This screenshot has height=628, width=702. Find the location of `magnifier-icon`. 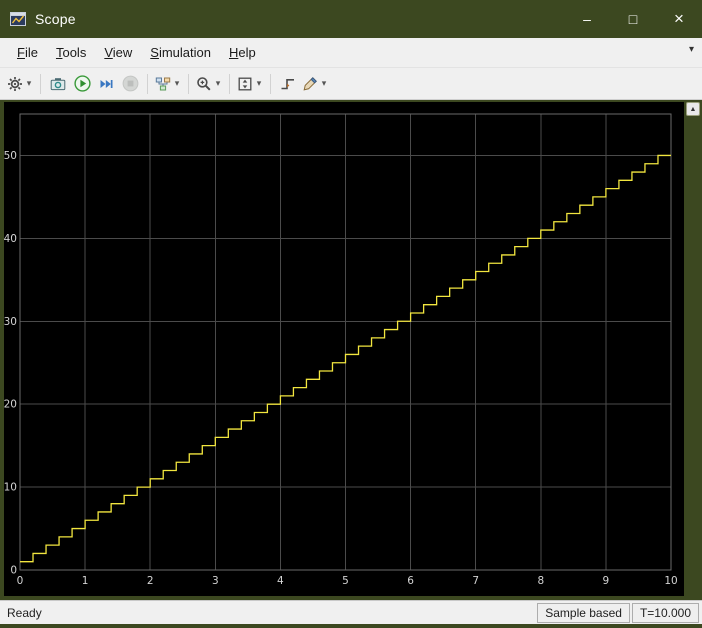

magnifier-icon is located at coordinates (204, 83).